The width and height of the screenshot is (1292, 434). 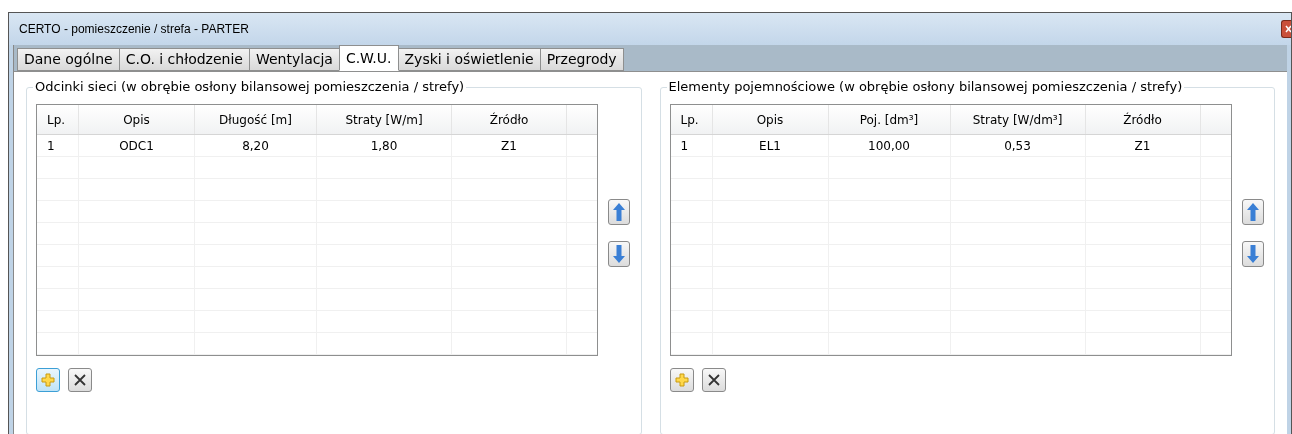 I want to click on column-header: Długość [m], so click(x=256, y=119).